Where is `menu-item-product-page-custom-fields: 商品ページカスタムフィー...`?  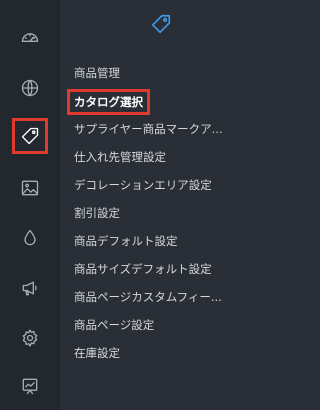
menu-item-product-page-custom-fields: 商品ページカスタムフィー... is located at coordinates (148, 297).